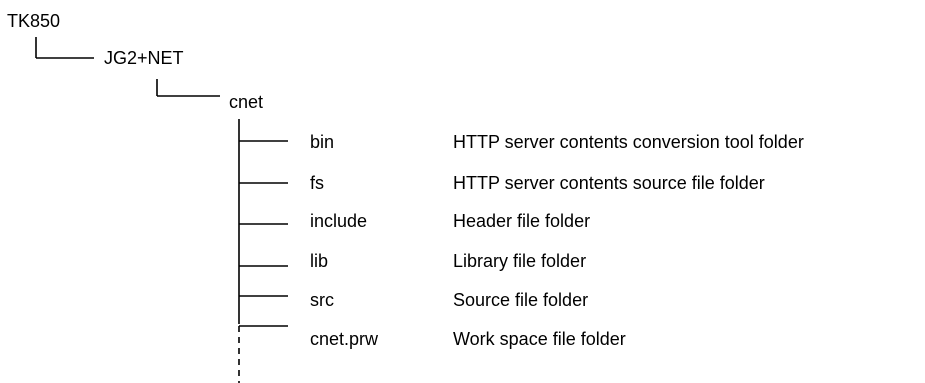 The height and width of the screenshot is (383, 925). What do you see at coordinates (322, 142) in the screenshot?
I see `folder-name-bin: bin` at bounding box center [322, 142].